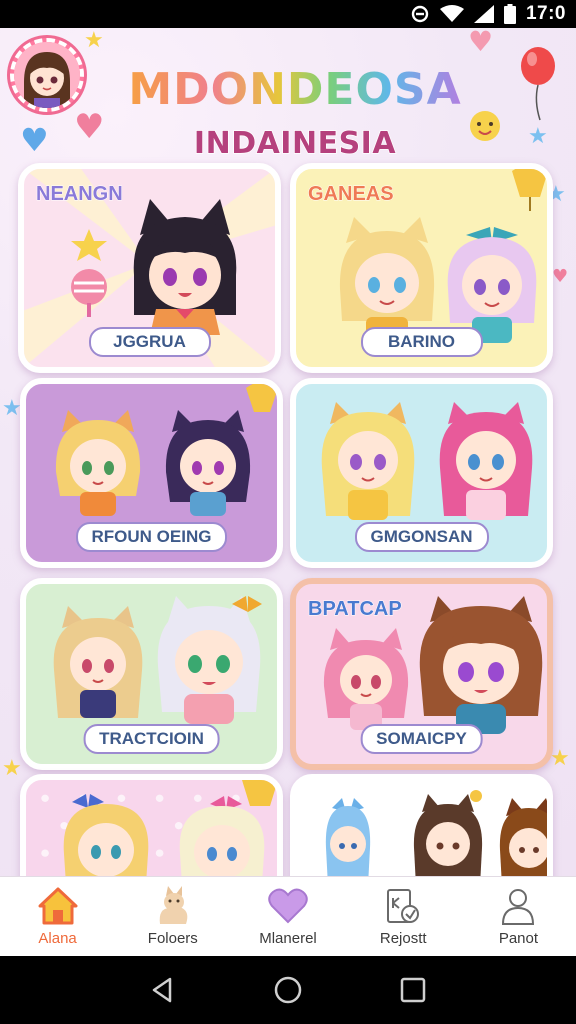  I want to click on sun-face-icon, so click(485, 126).